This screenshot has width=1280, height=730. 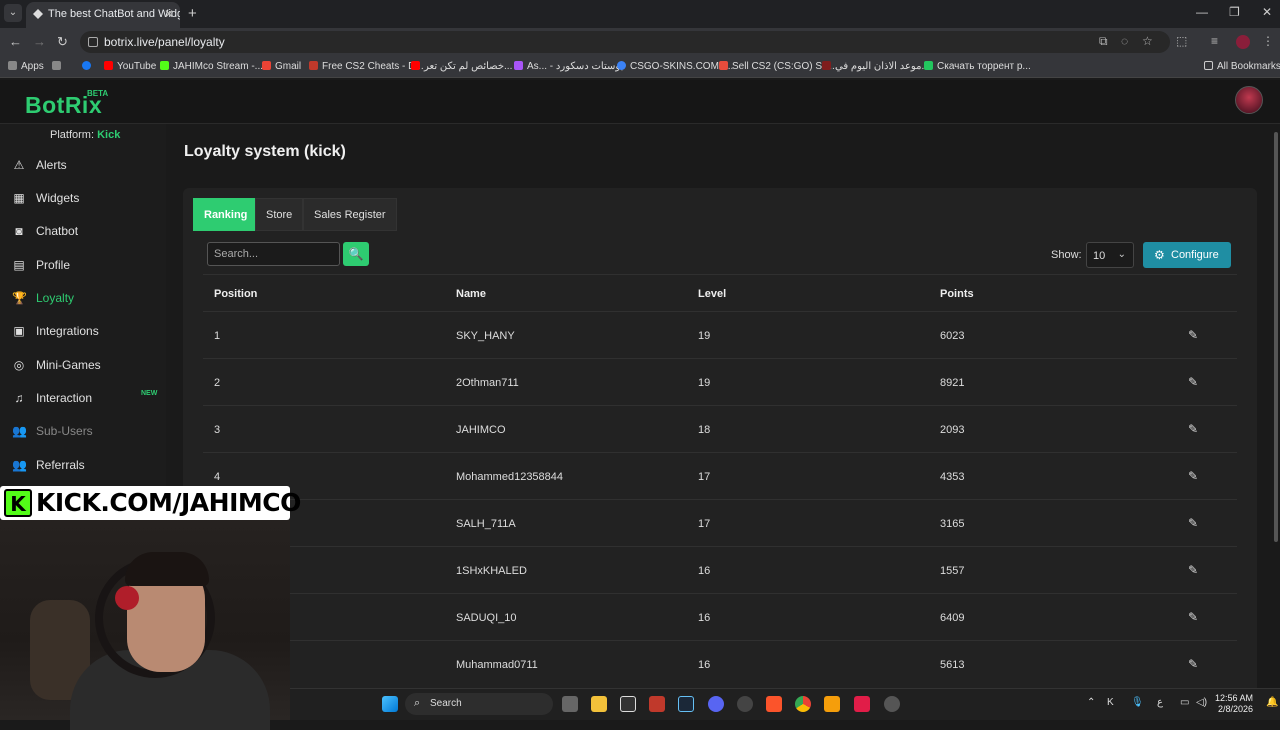 I want to click on discord-icon, so click(x=716, y=704).